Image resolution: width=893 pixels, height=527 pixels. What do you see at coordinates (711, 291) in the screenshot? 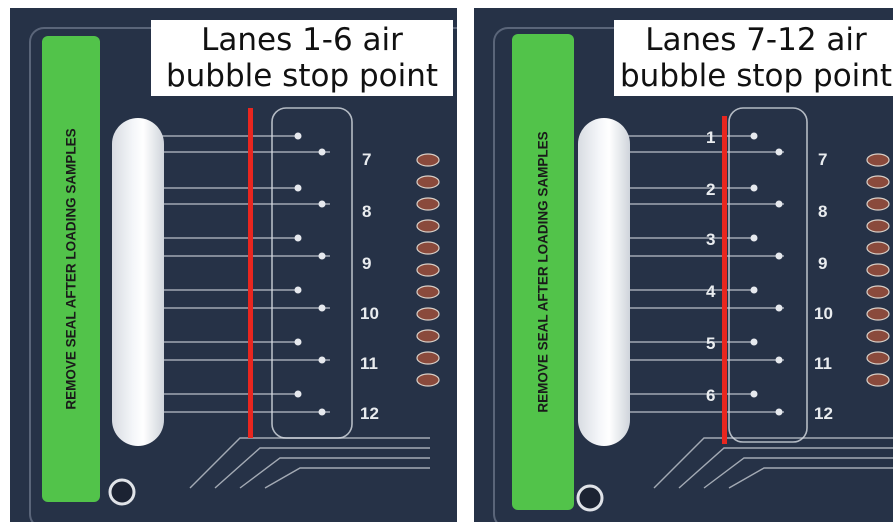
I see `inlet-label-4: 4` at bounding box center [711, 291].